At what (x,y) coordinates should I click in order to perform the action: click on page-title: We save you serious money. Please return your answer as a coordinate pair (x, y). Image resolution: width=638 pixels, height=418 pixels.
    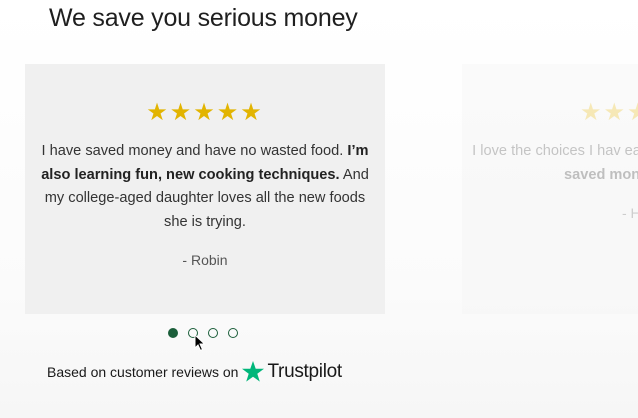
    Looking at the image, I should click on (203, 18).